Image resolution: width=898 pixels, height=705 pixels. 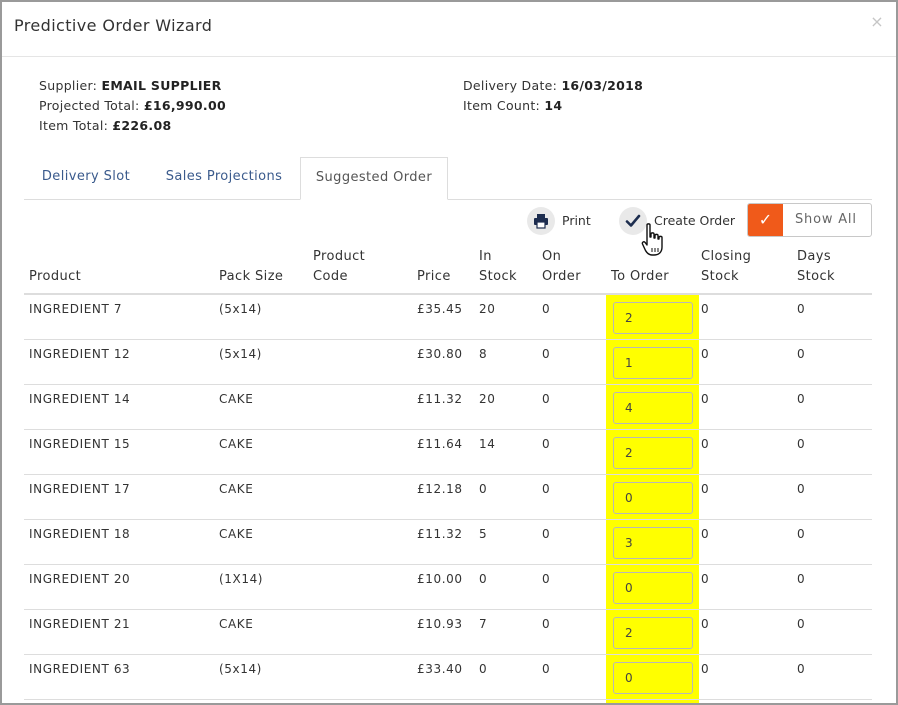 What do you see at coordinates (487, 444) in the screenshot?
I see `cell-in-stock: 14` at bounding box center [487, 444].